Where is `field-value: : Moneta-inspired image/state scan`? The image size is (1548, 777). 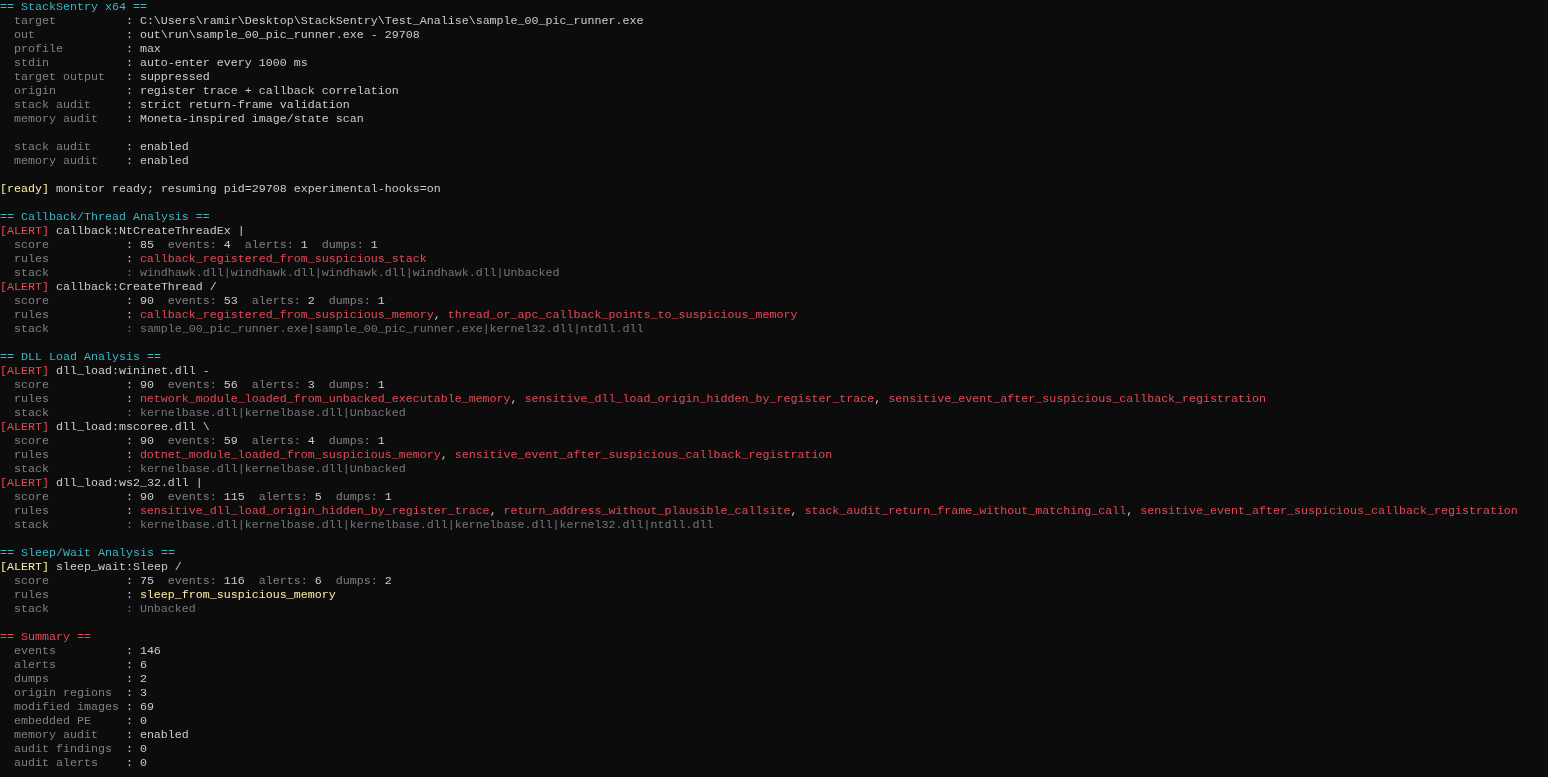
field-value: : Moneta-inspired image/state scan is located at coordinates (244, 119).